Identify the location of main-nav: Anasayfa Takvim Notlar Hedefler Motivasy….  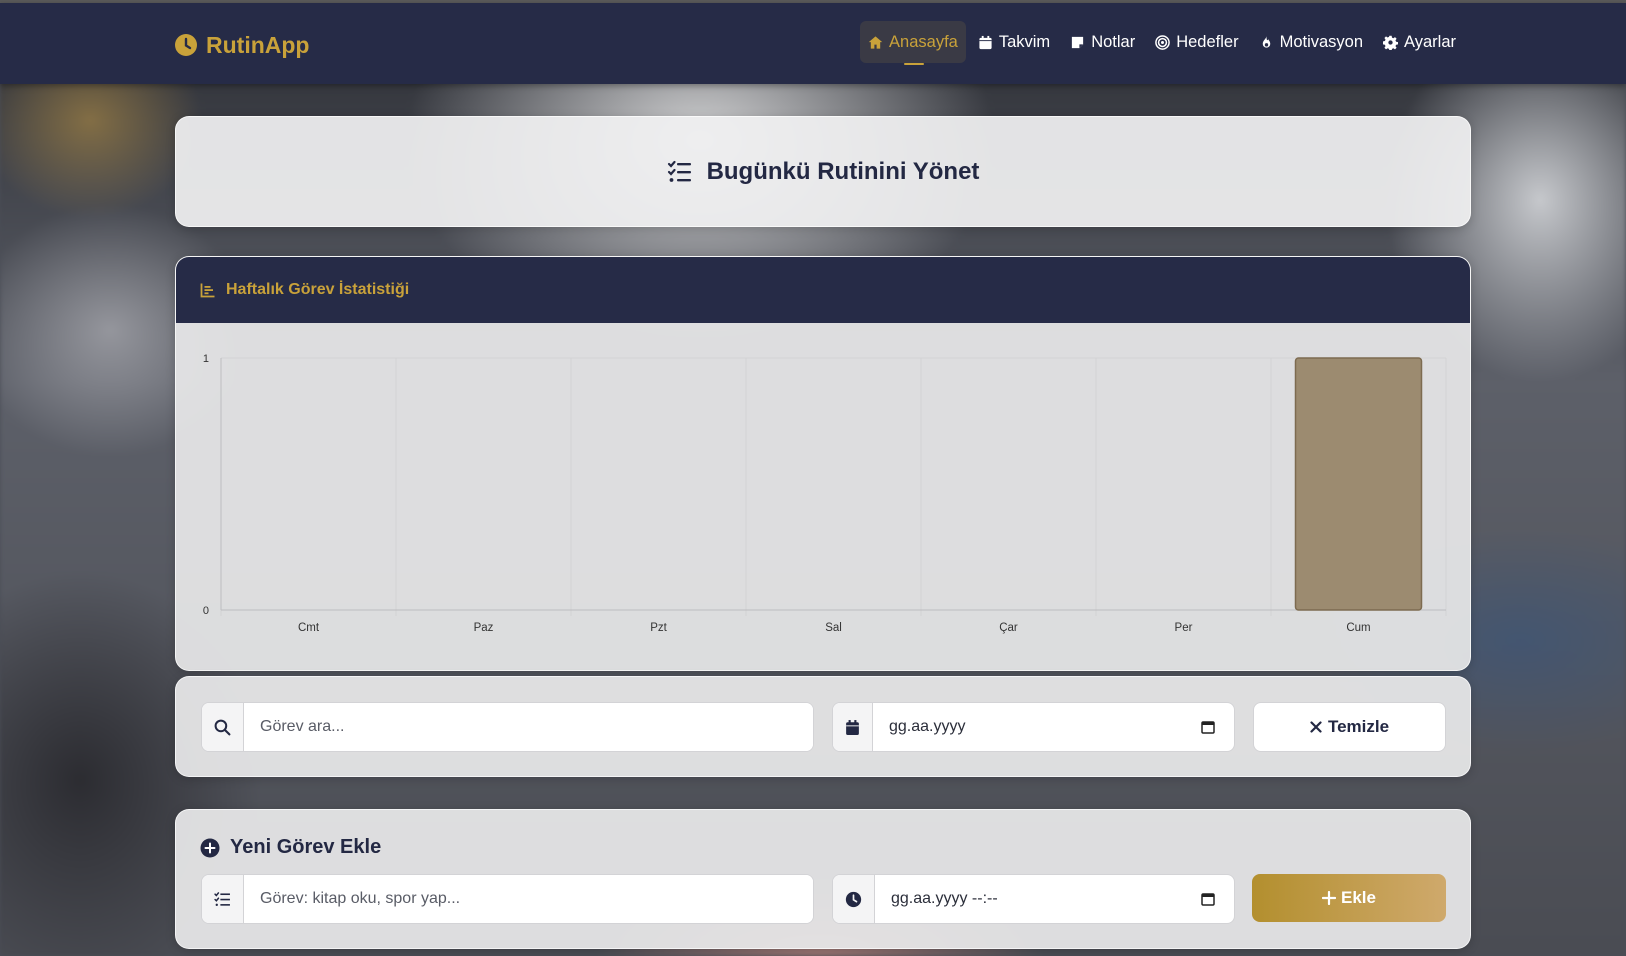
(1162, 43).